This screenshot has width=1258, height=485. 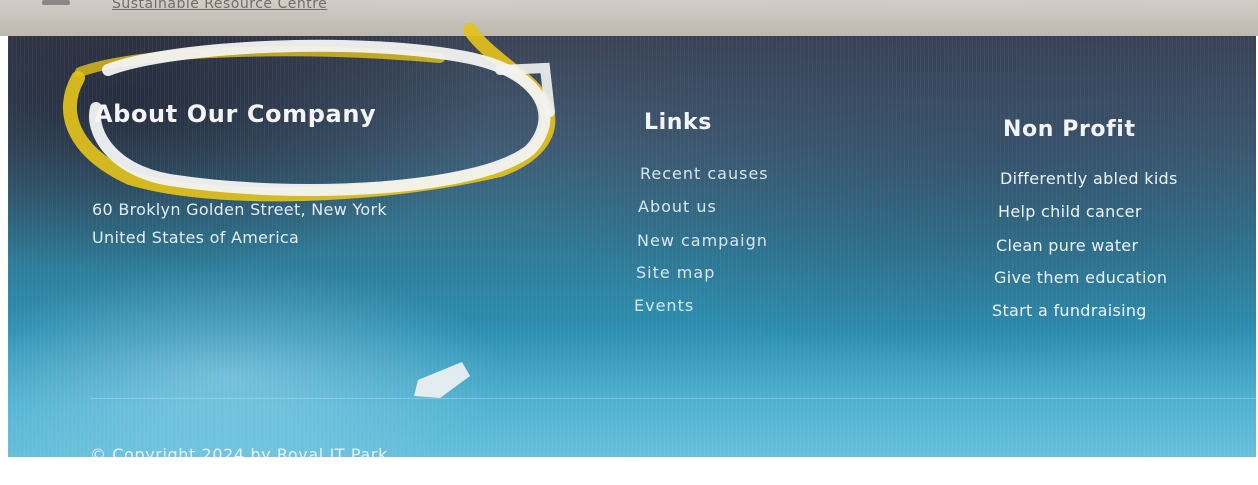 What do you see at coordinates (629, 18) in the screenshot?
I see `top-page-strip: Sustainable Resource Centre` at bounding box center [629, 18].